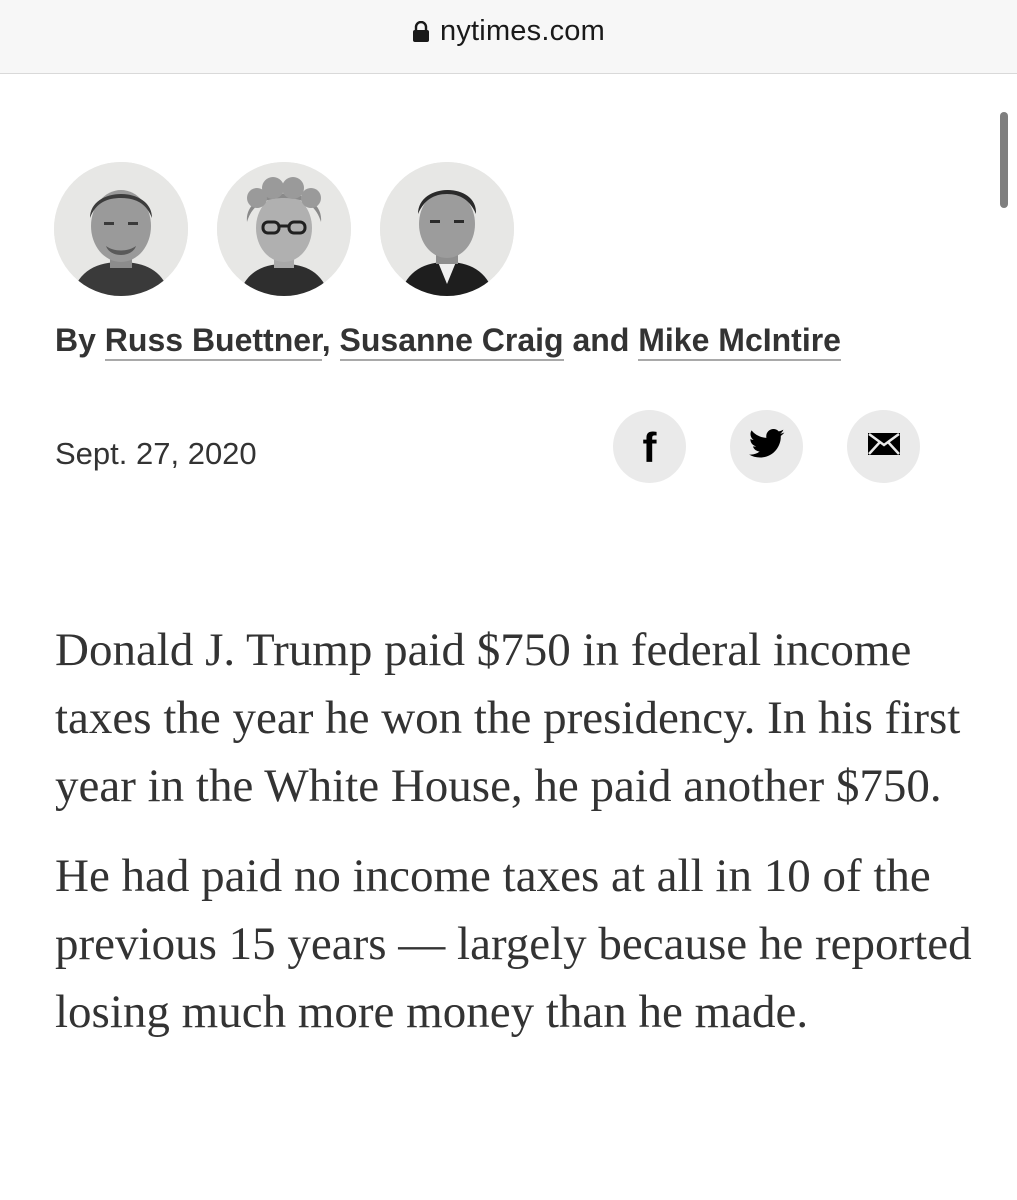 Image resolution: width=1017 pixels, height=1200 pixels. I want to click on address-bar-content: nytimes.com, so click(508, 31).